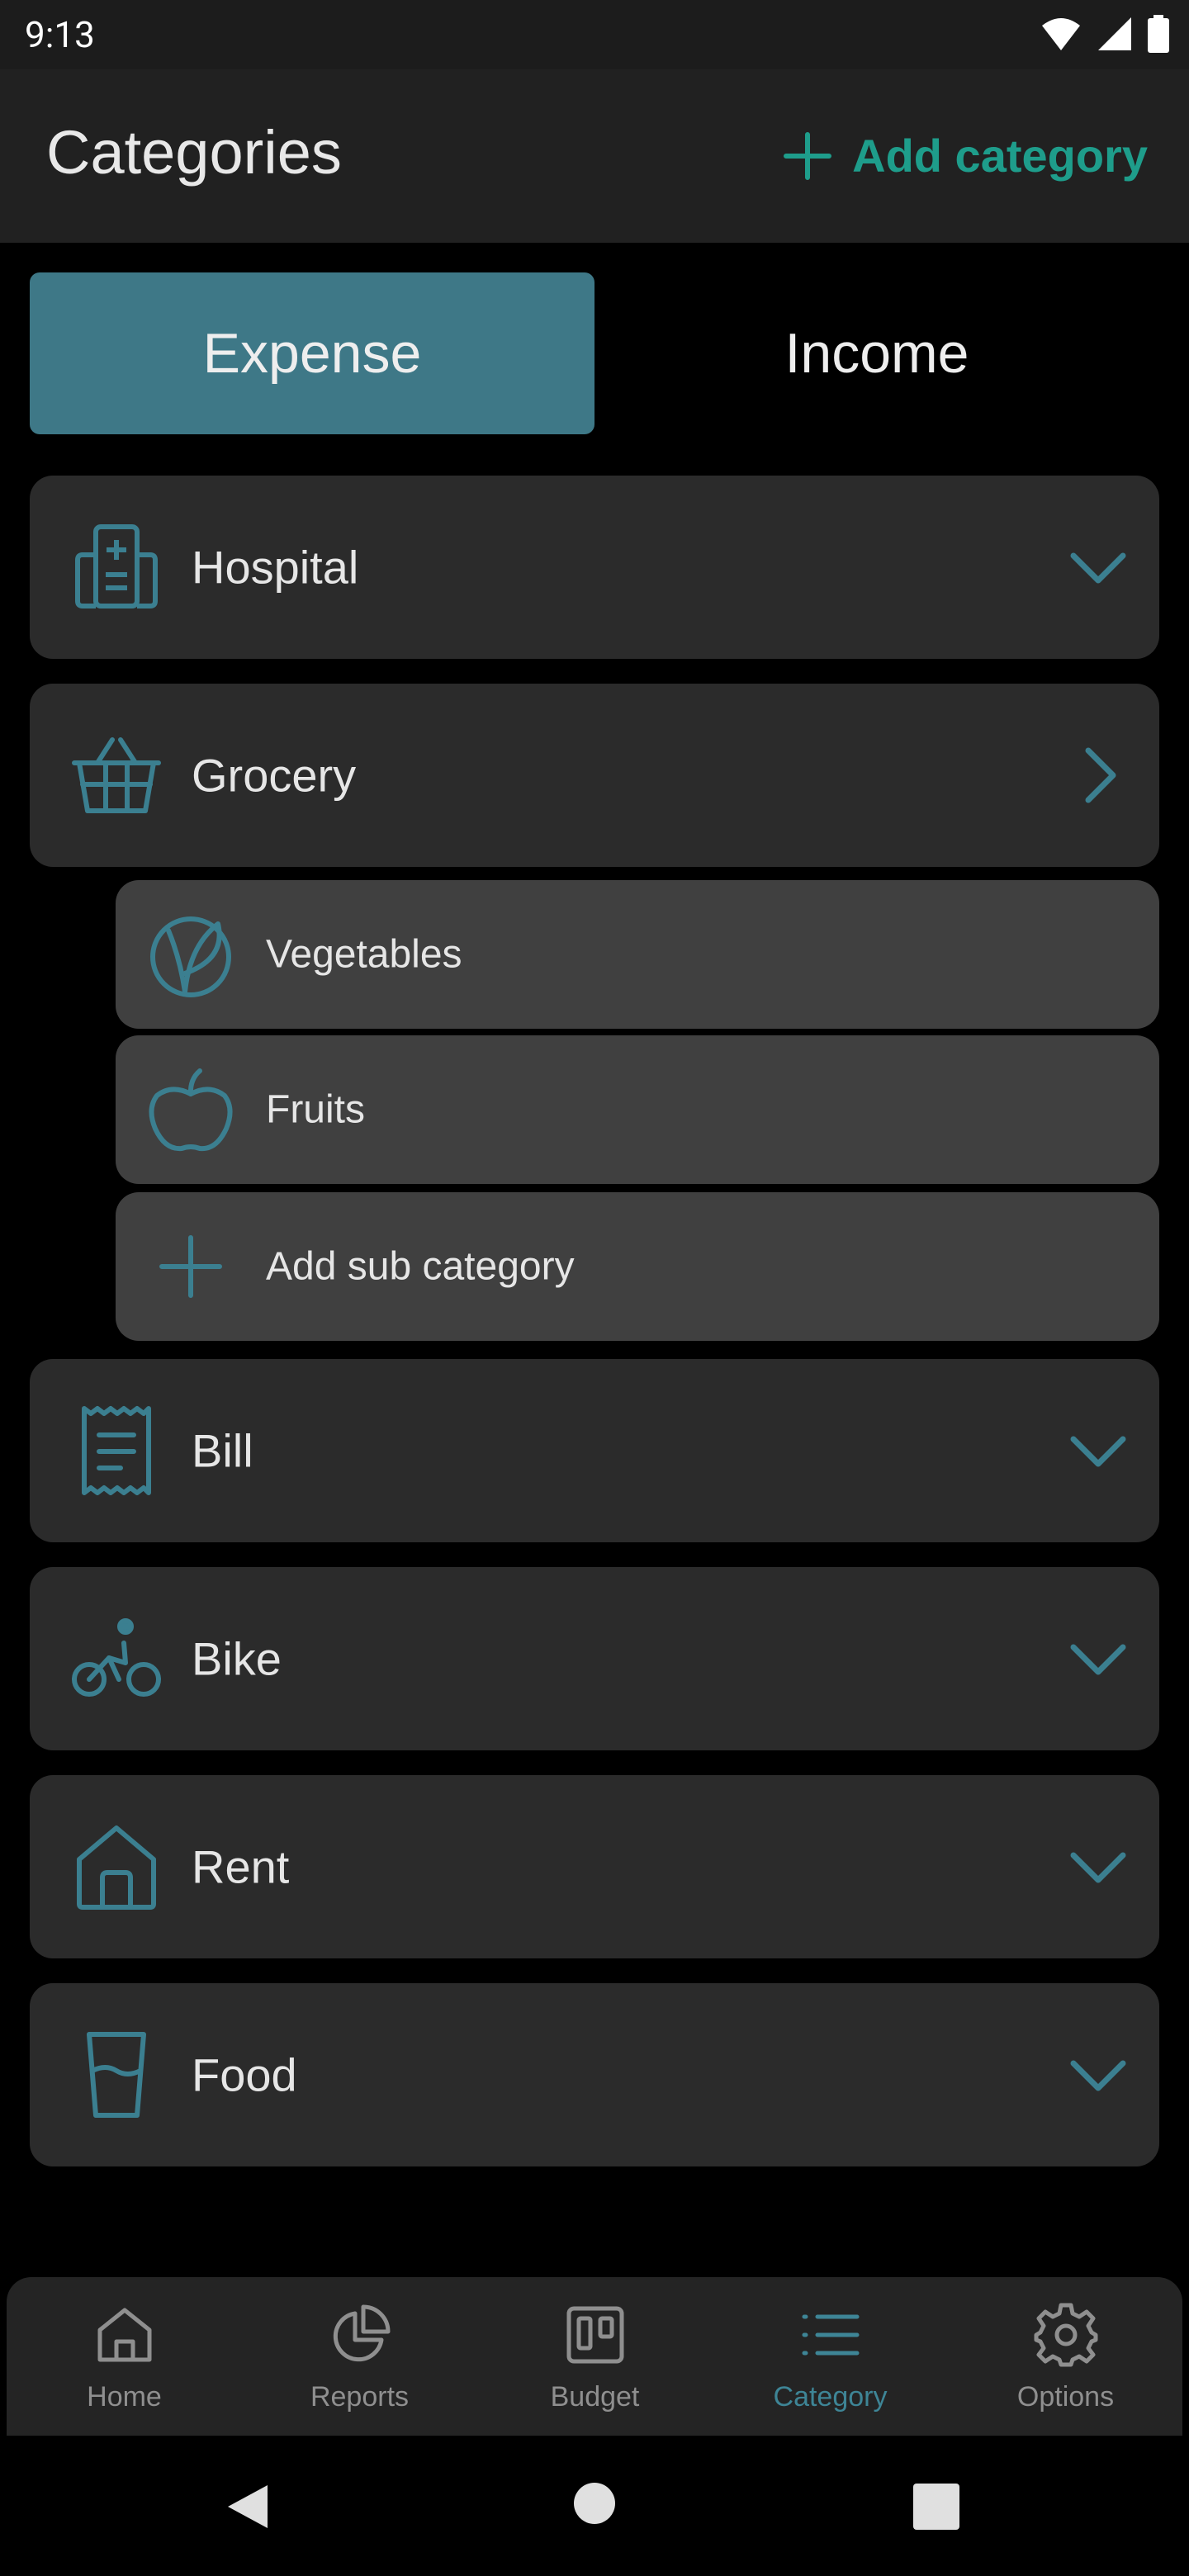 The width and height of the screenshot is (1189, 2576). I want to click on bottom-nav: Home Reports Budget Category Options, so click(594, 2356).